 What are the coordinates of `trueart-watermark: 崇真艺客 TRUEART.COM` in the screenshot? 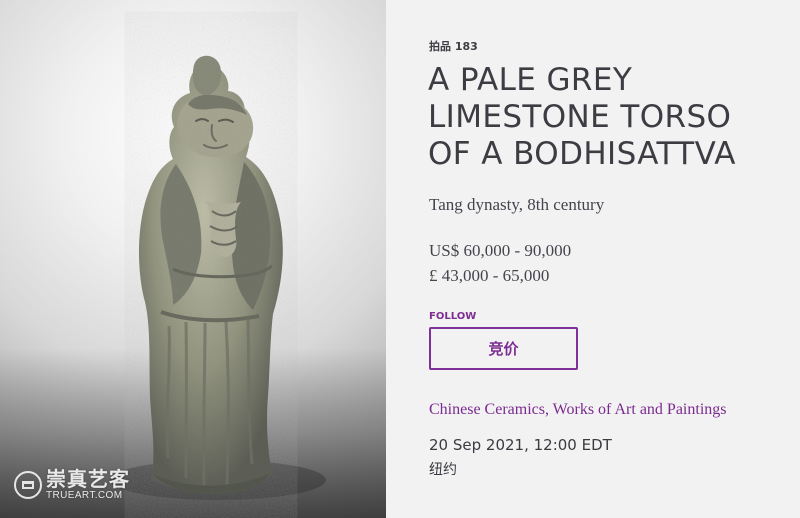 It's located at (72, 485).